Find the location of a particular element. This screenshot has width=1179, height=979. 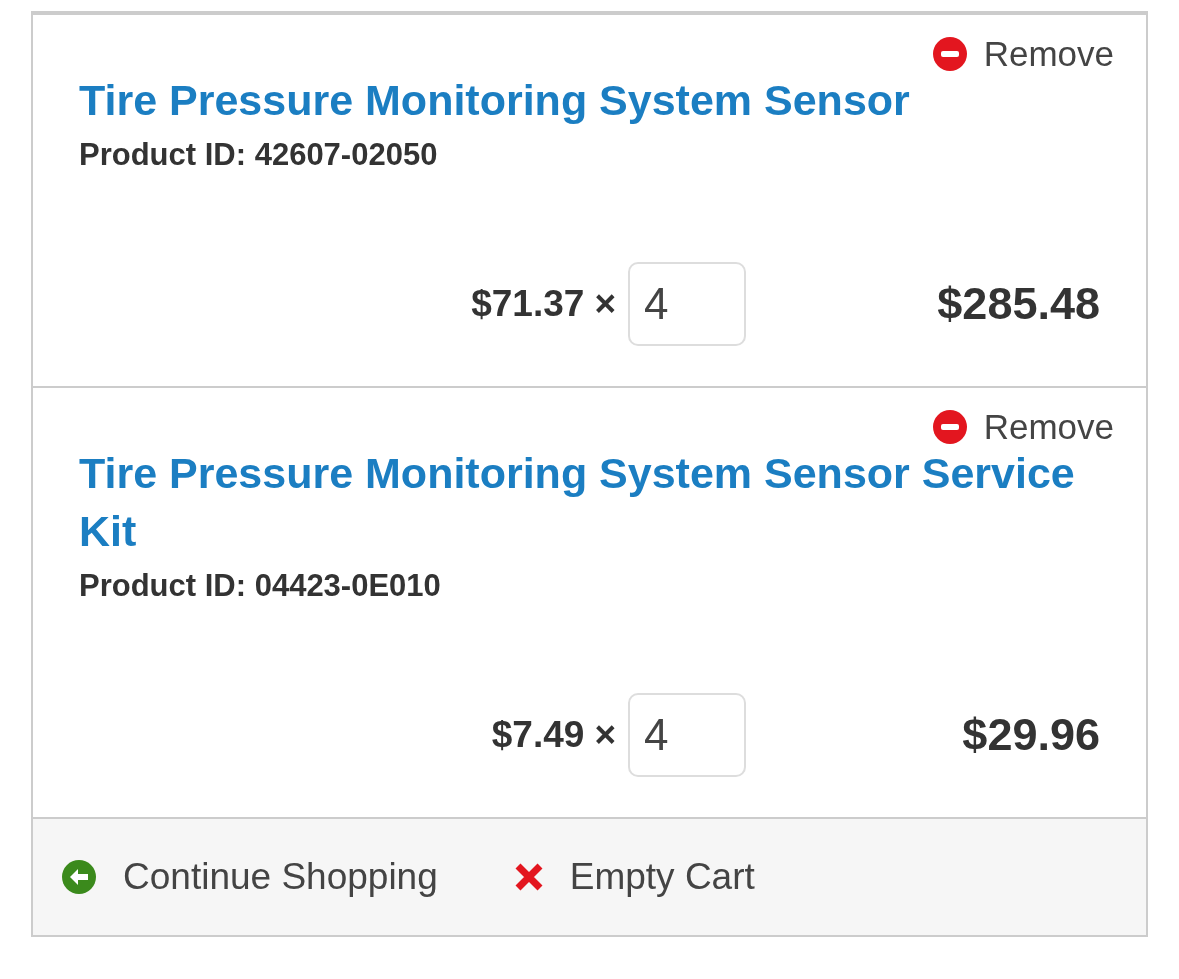

unit-price: $7.49 is located at coordinates (538, 735).